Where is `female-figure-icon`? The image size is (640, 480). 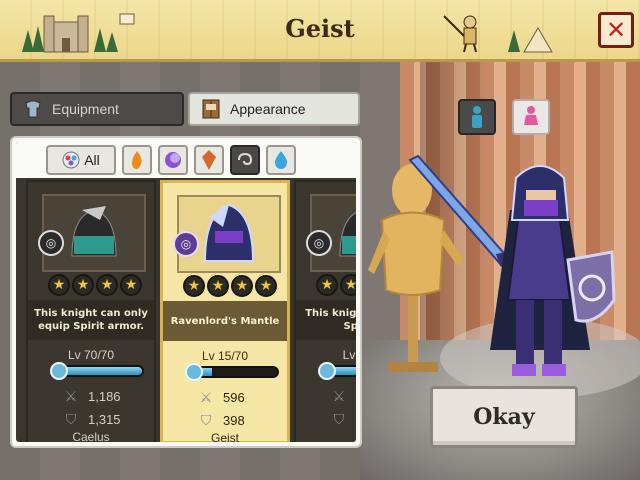 female-figure-icon is located at coordinates (531, 115).